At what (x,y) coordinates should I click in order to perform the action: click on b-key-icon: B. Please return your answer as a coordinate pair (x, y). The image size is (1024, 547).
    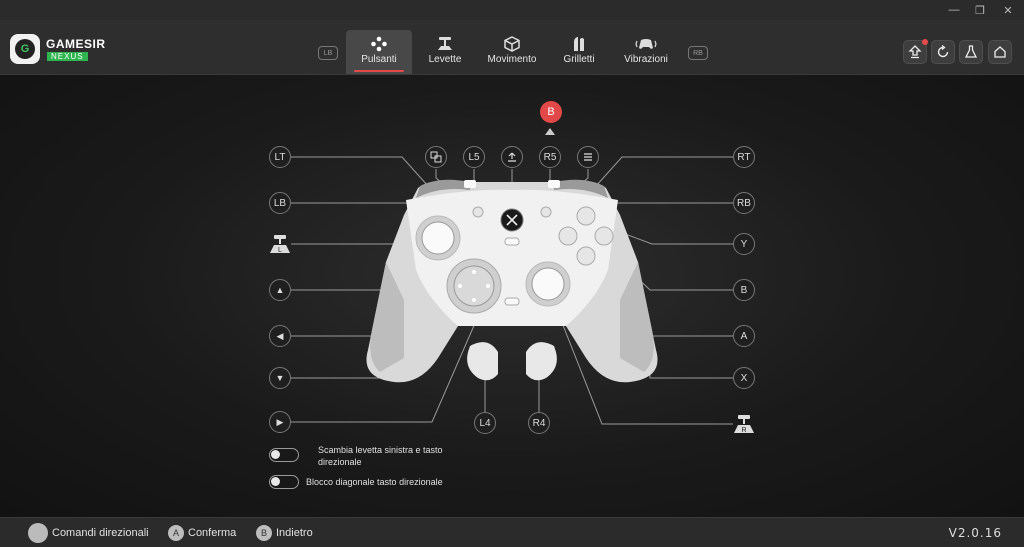
    Looking at the image, I should click on (264, 533).